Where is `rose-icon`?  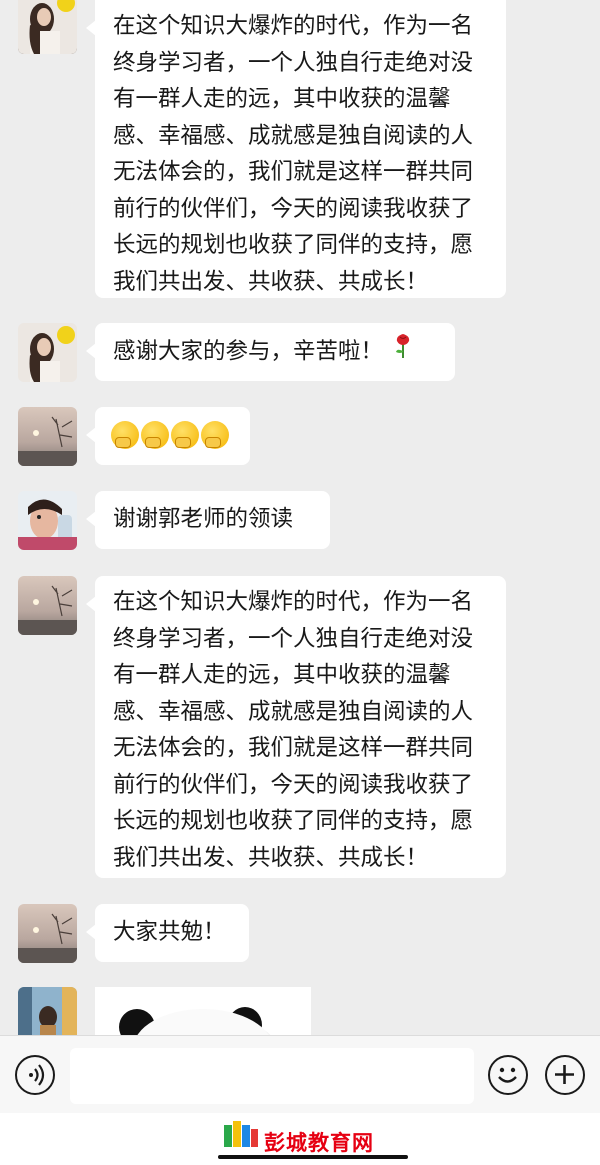 rose-icon is located at coordinates (403, 352).